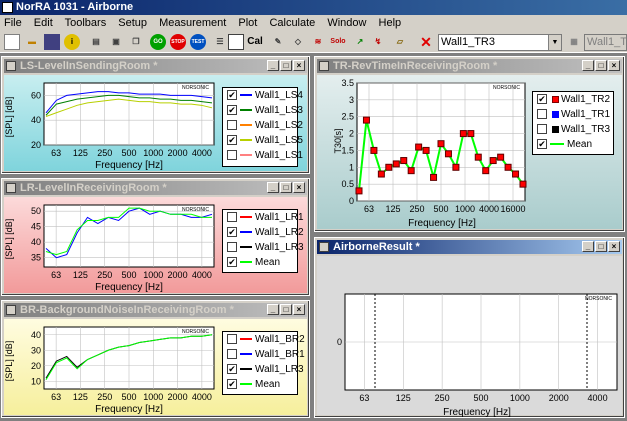  I want to click on legend-item: Wall1_LS2, so click(263, 125).